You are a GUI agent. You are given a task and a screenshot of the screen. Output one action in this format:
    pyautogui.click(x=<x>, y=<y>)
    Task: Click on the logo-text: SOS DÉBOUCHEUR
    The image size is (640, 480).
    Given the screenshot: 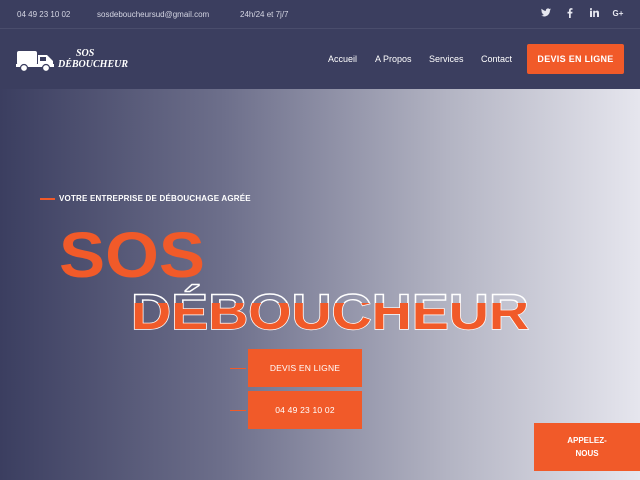 What is the action you would take?
    pyautogui.click(x=93, y=59)
    